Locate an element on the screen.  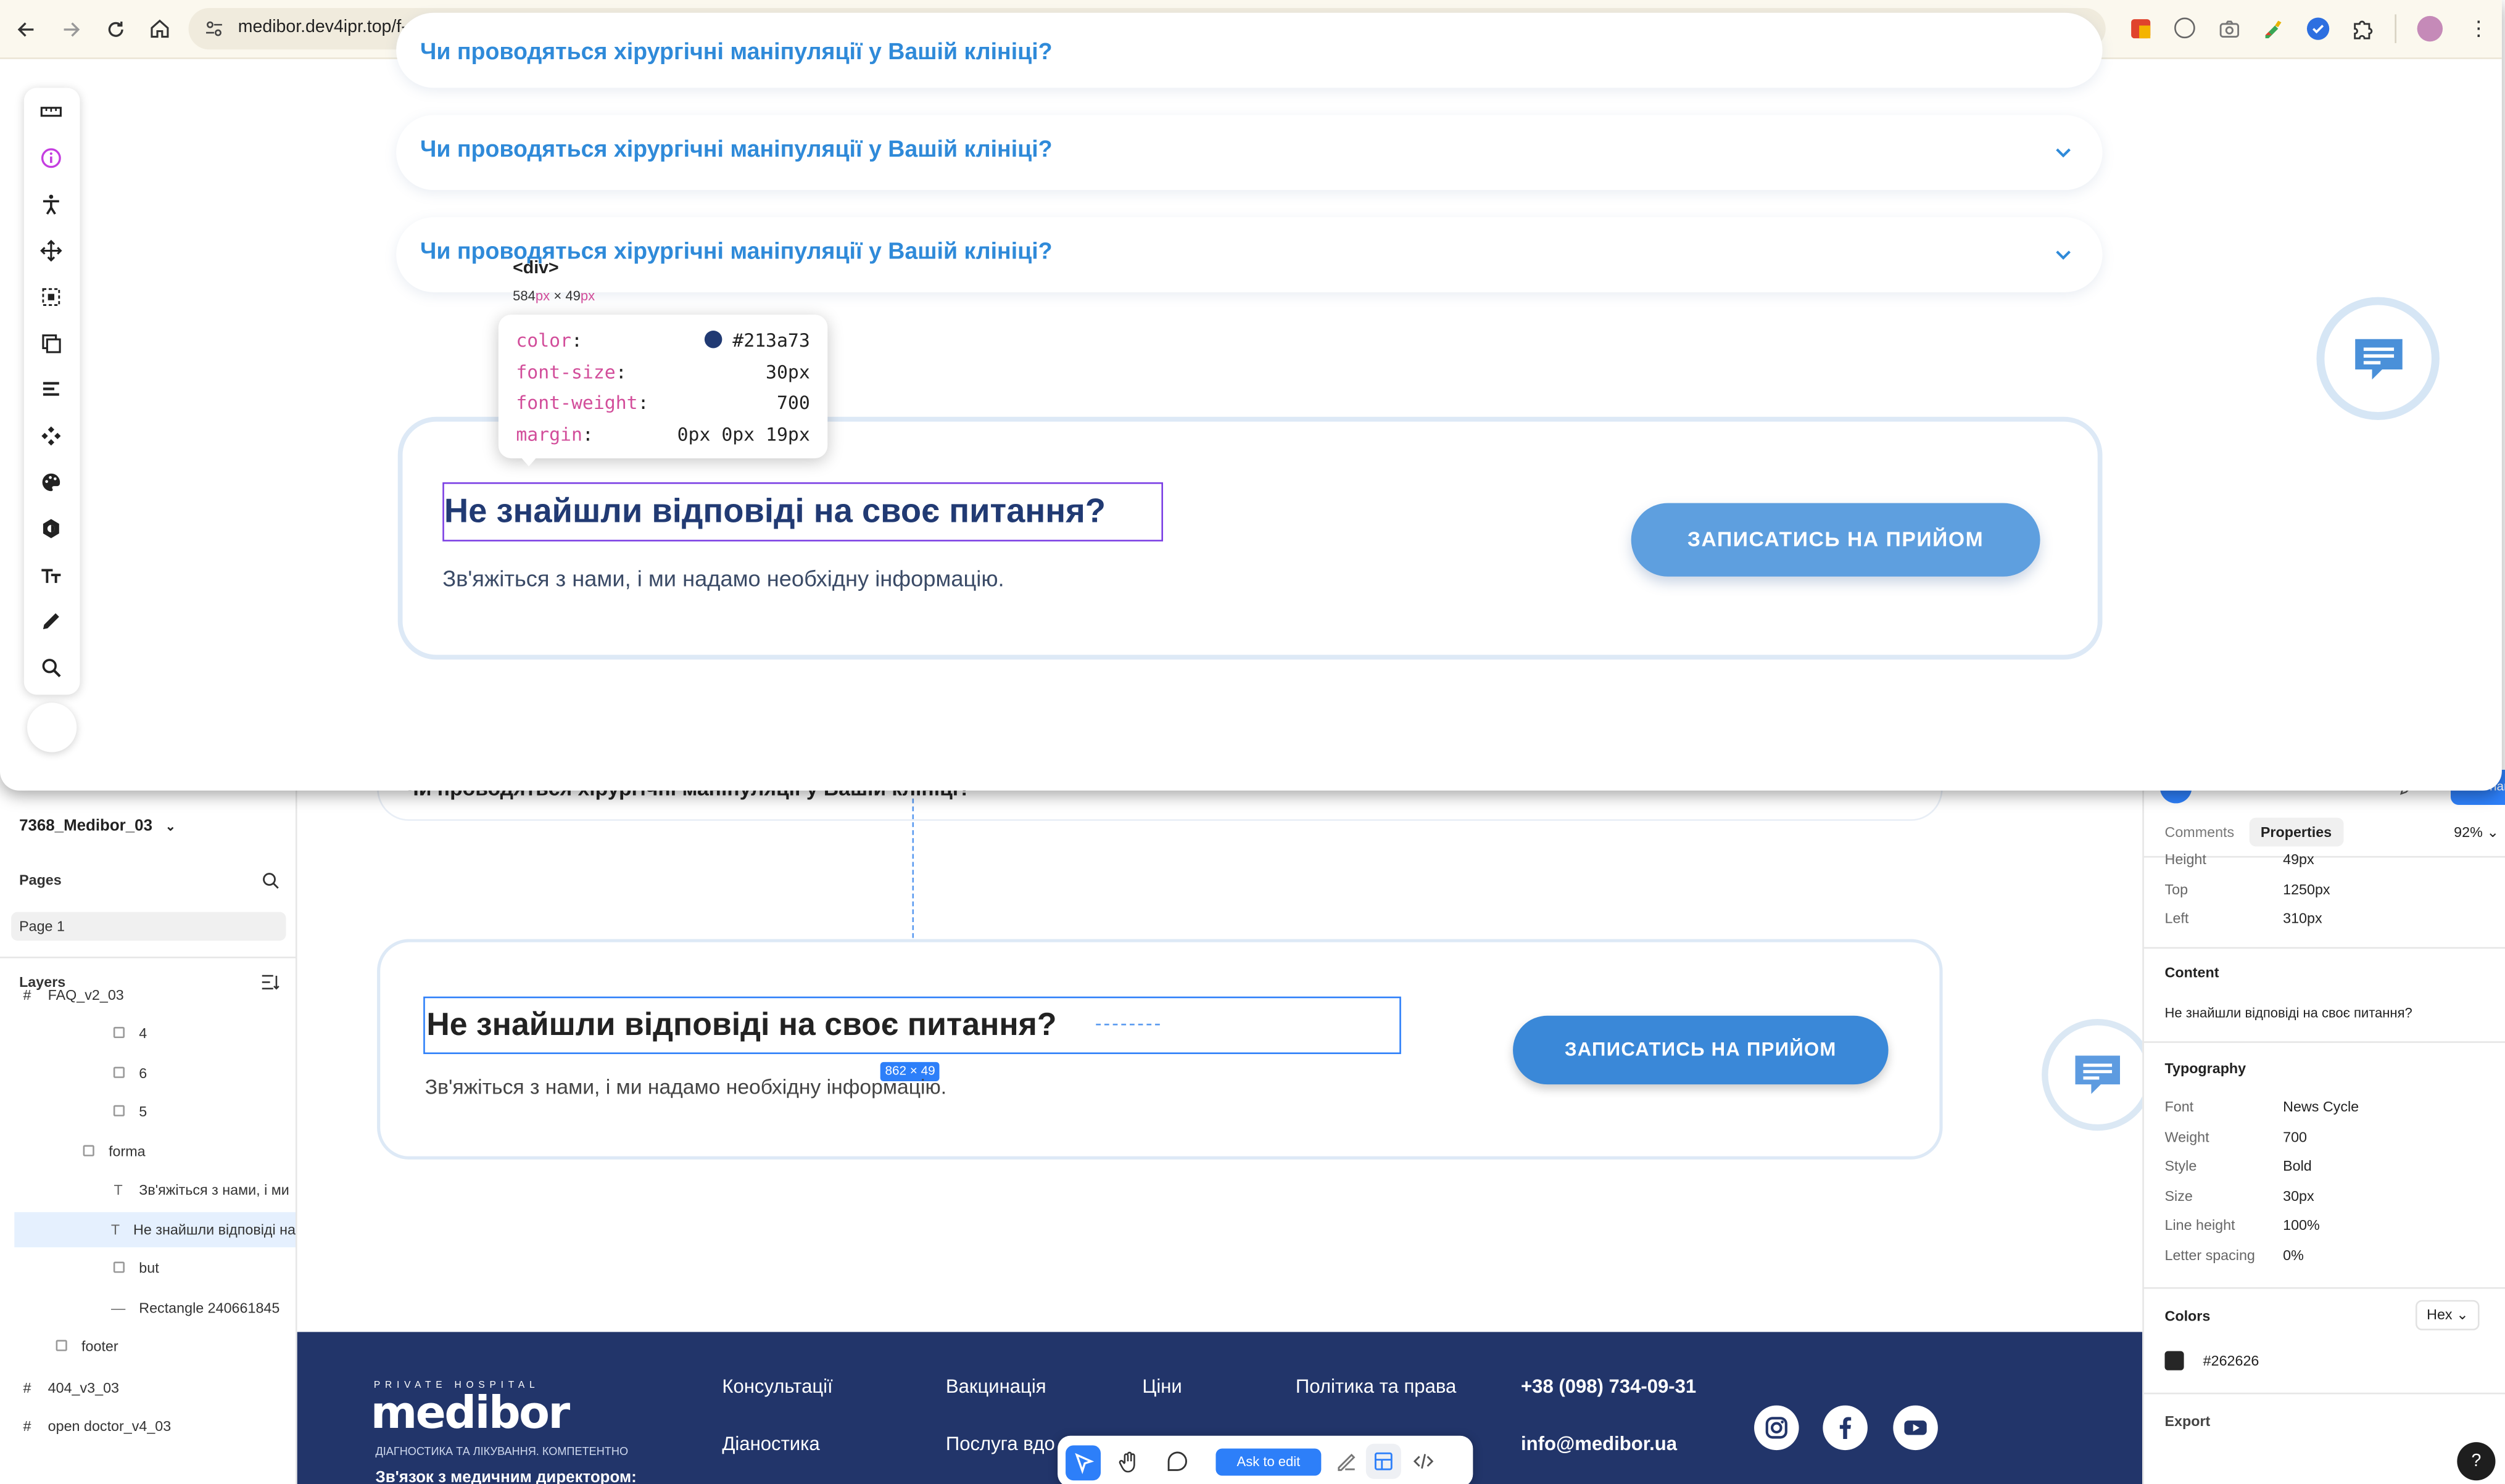
reload-icon is located at coordinates (116, 29).